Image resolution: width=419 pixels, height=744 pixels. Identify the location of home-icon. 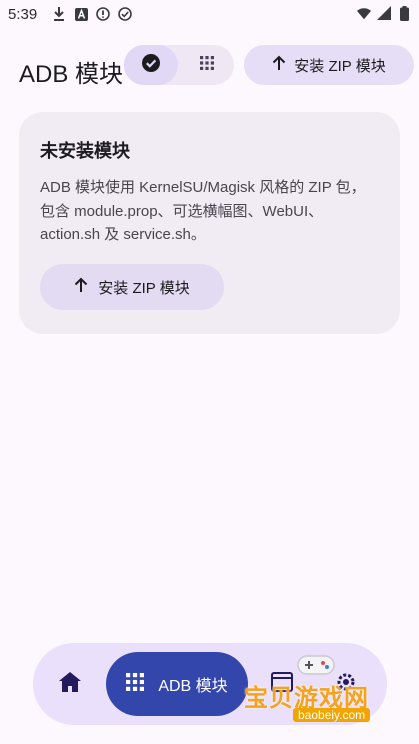
(70, 684).